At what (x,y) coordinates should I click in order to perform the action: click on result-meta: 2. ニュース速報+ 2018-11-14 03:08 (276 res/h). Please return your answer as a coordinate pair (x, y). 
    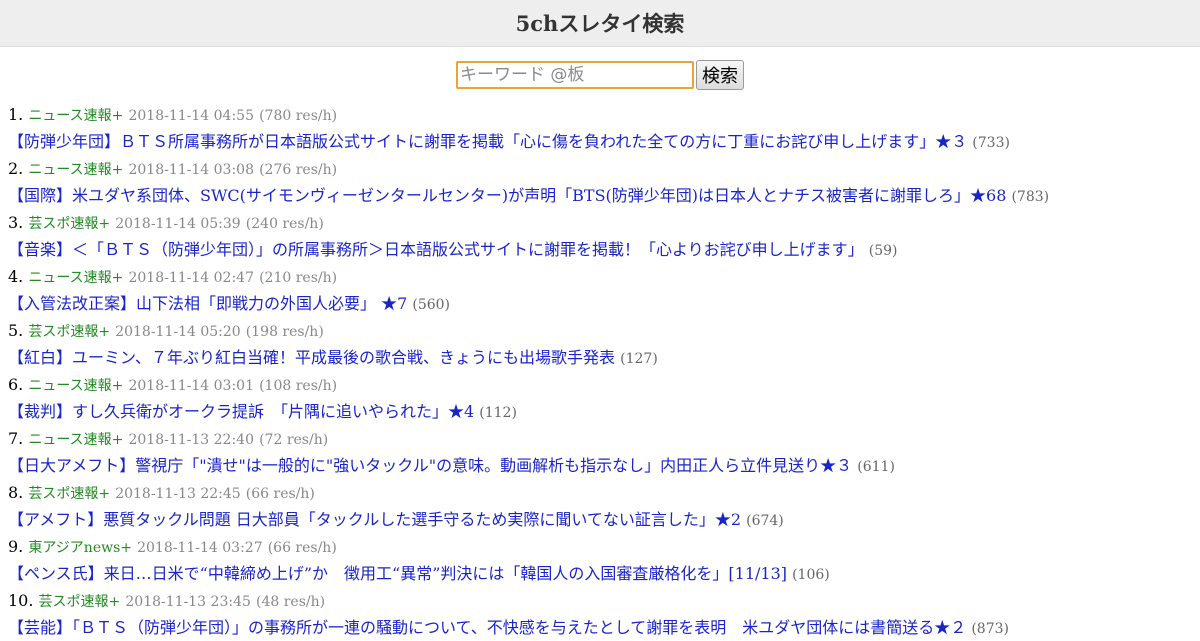
    Looking at the image, I should click on (604, 168).